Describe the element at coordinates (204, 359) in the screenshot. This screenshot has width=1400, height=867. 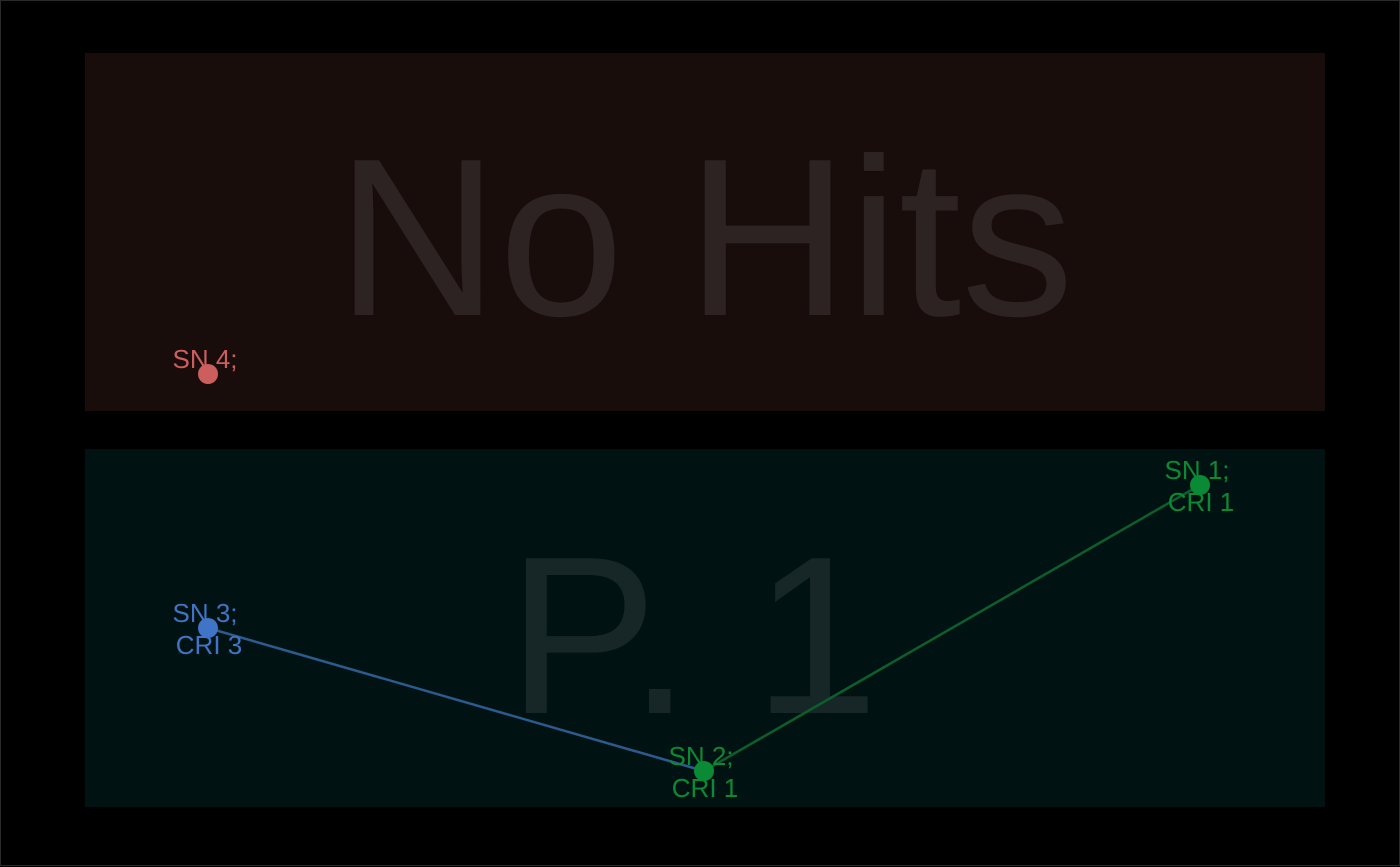
I see `node-sn4-label-sn: SN 4;` at that location.